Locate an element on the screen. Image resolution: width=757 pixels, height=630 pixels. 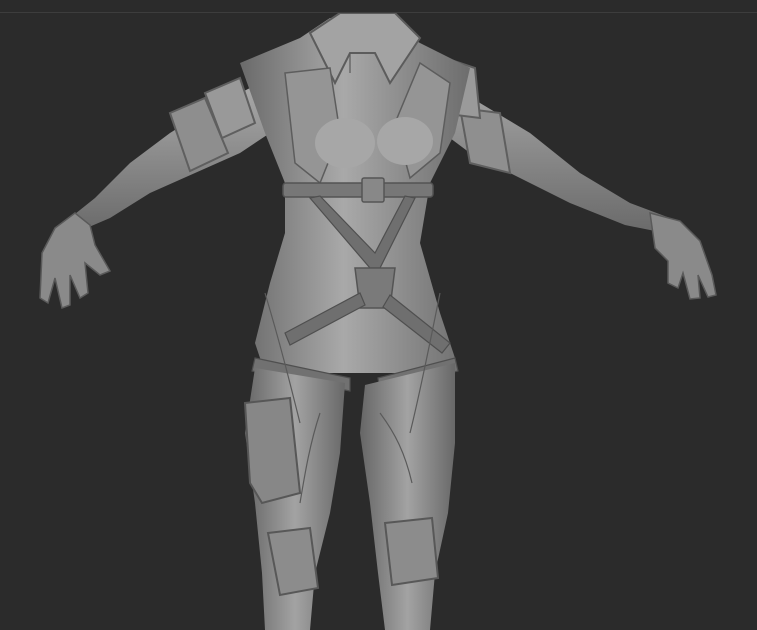
legs is located at coordinates (349, 496).